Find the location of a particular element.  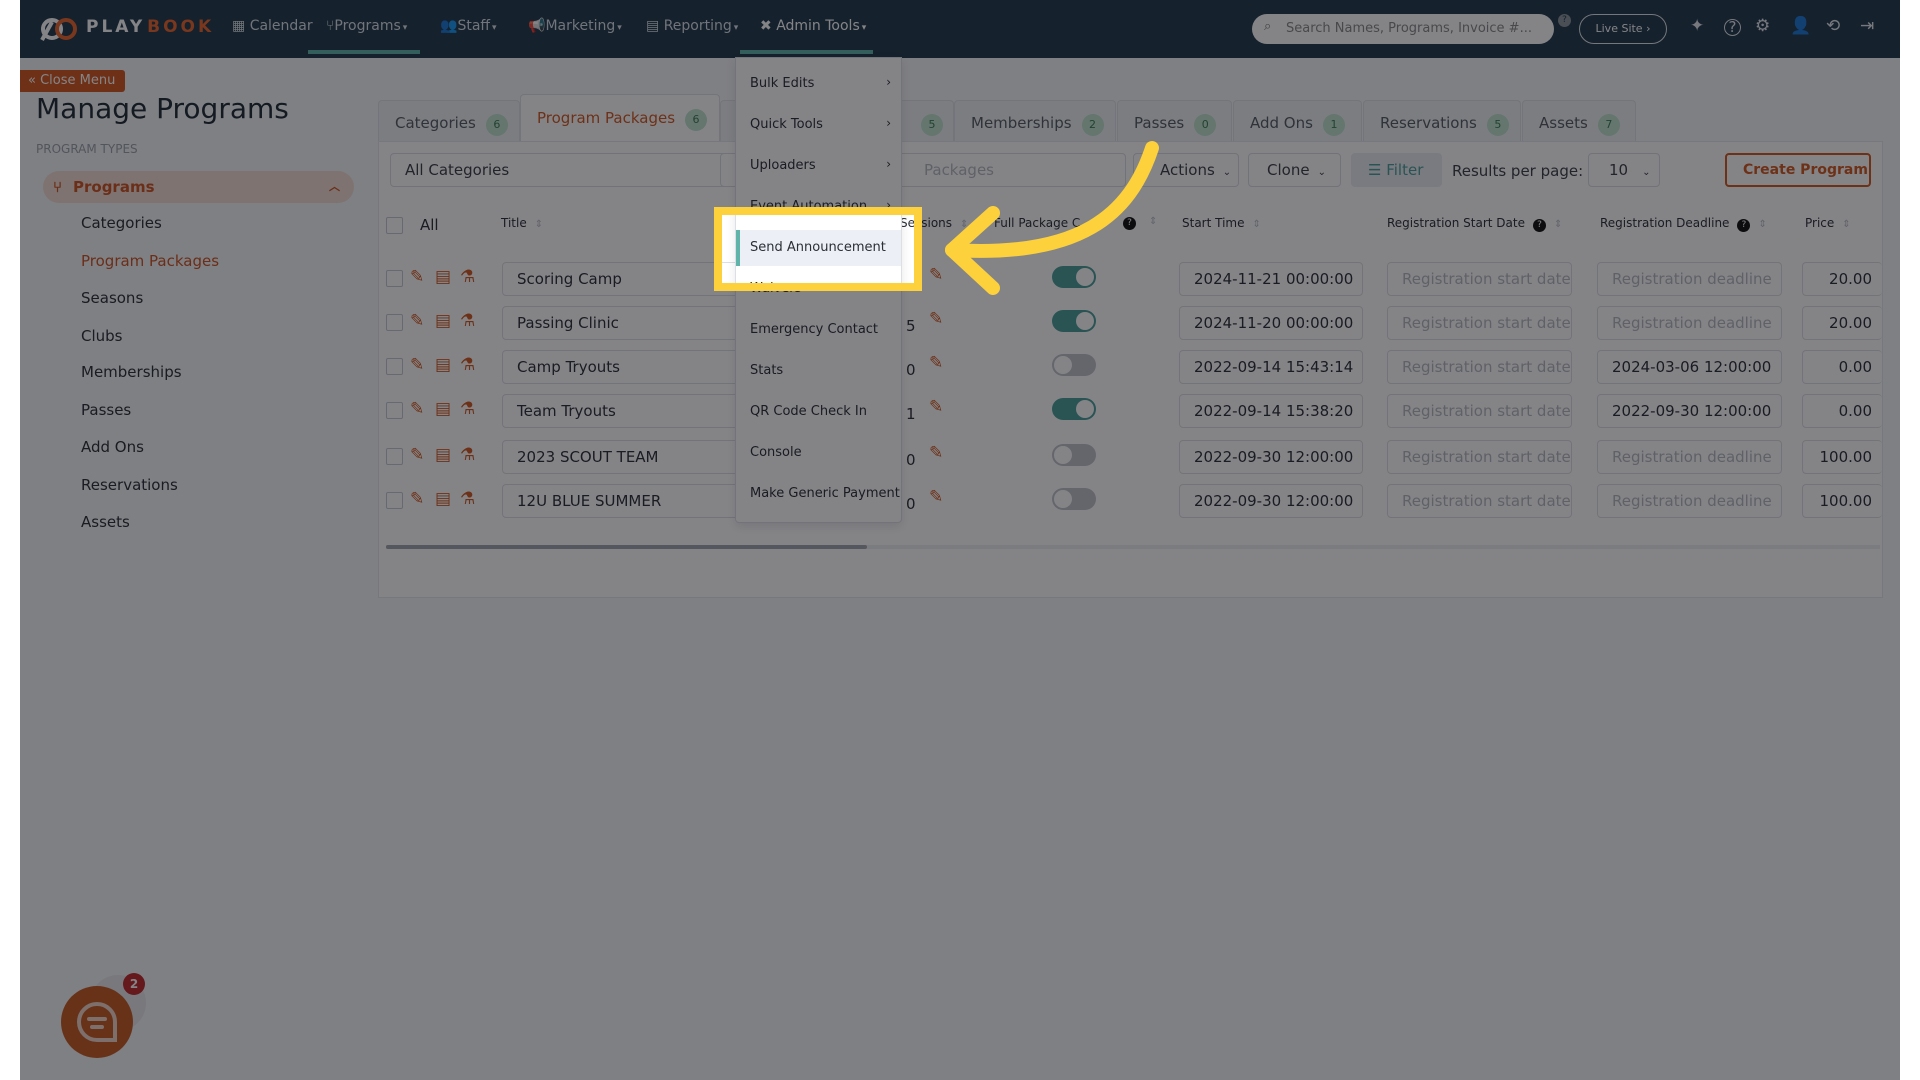

sidebar-item: Clubs is located at coordinates (101, 336).